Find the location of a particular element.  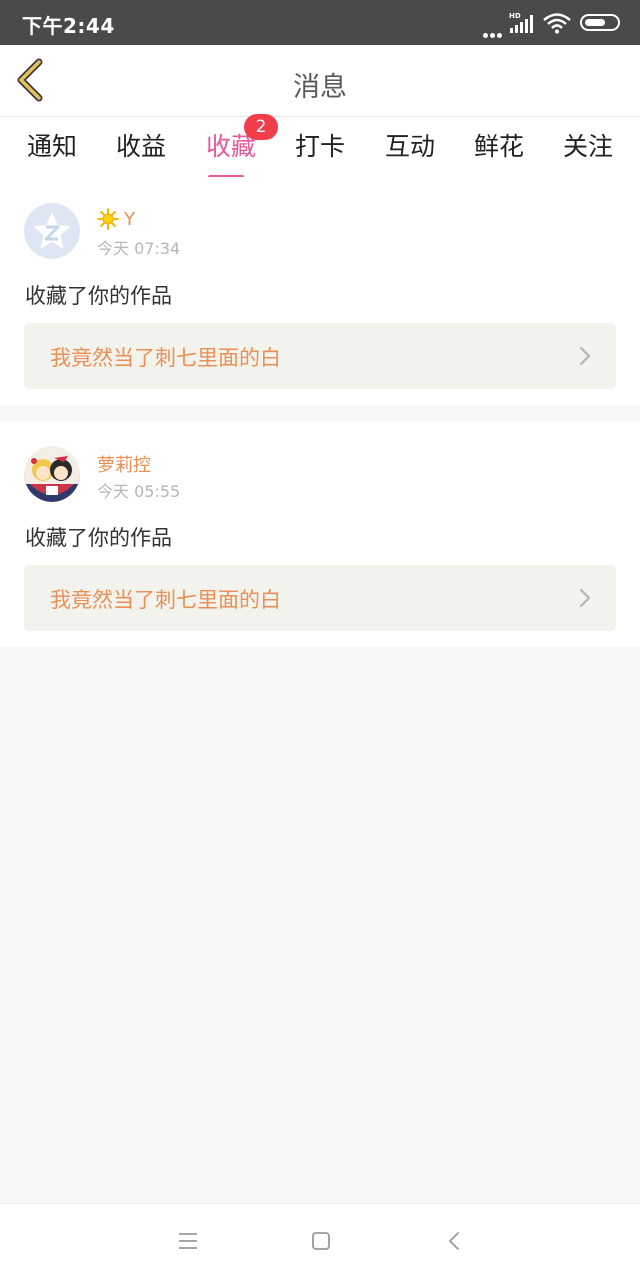

home-square-icon is located at coordinates (321, 1241).